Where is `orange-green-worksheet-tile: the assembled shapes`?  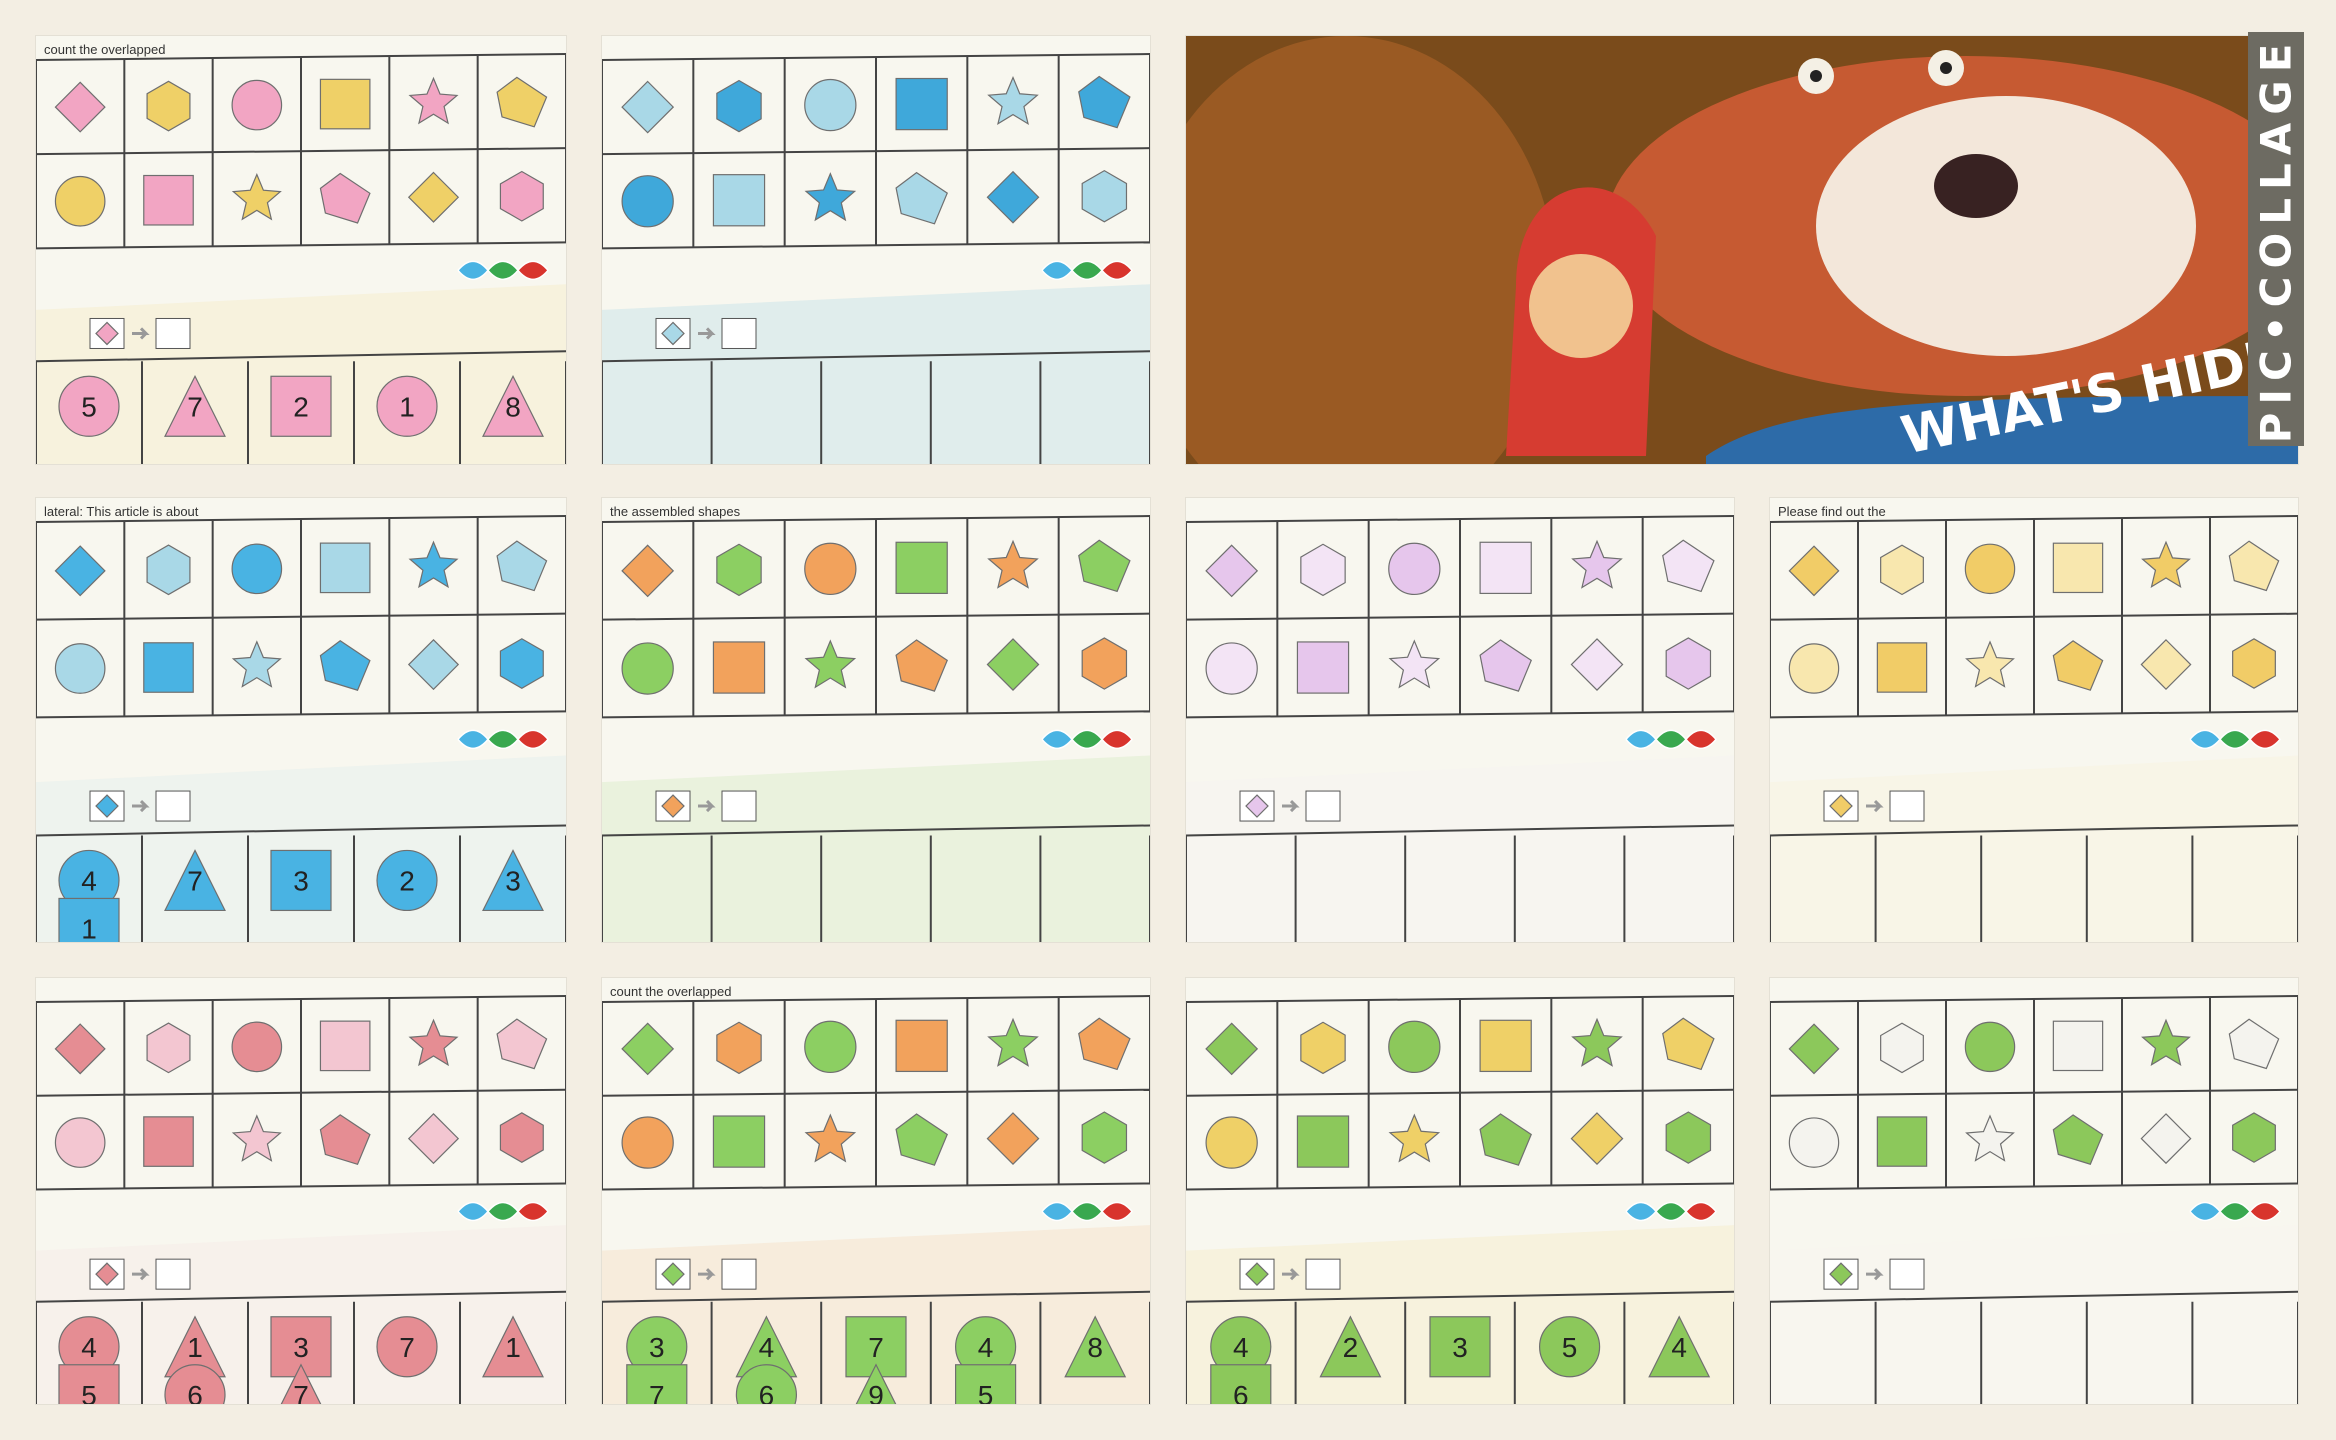 orange-green-worksheet-tile: the assembled shapes is located at coordinates (876, 720).